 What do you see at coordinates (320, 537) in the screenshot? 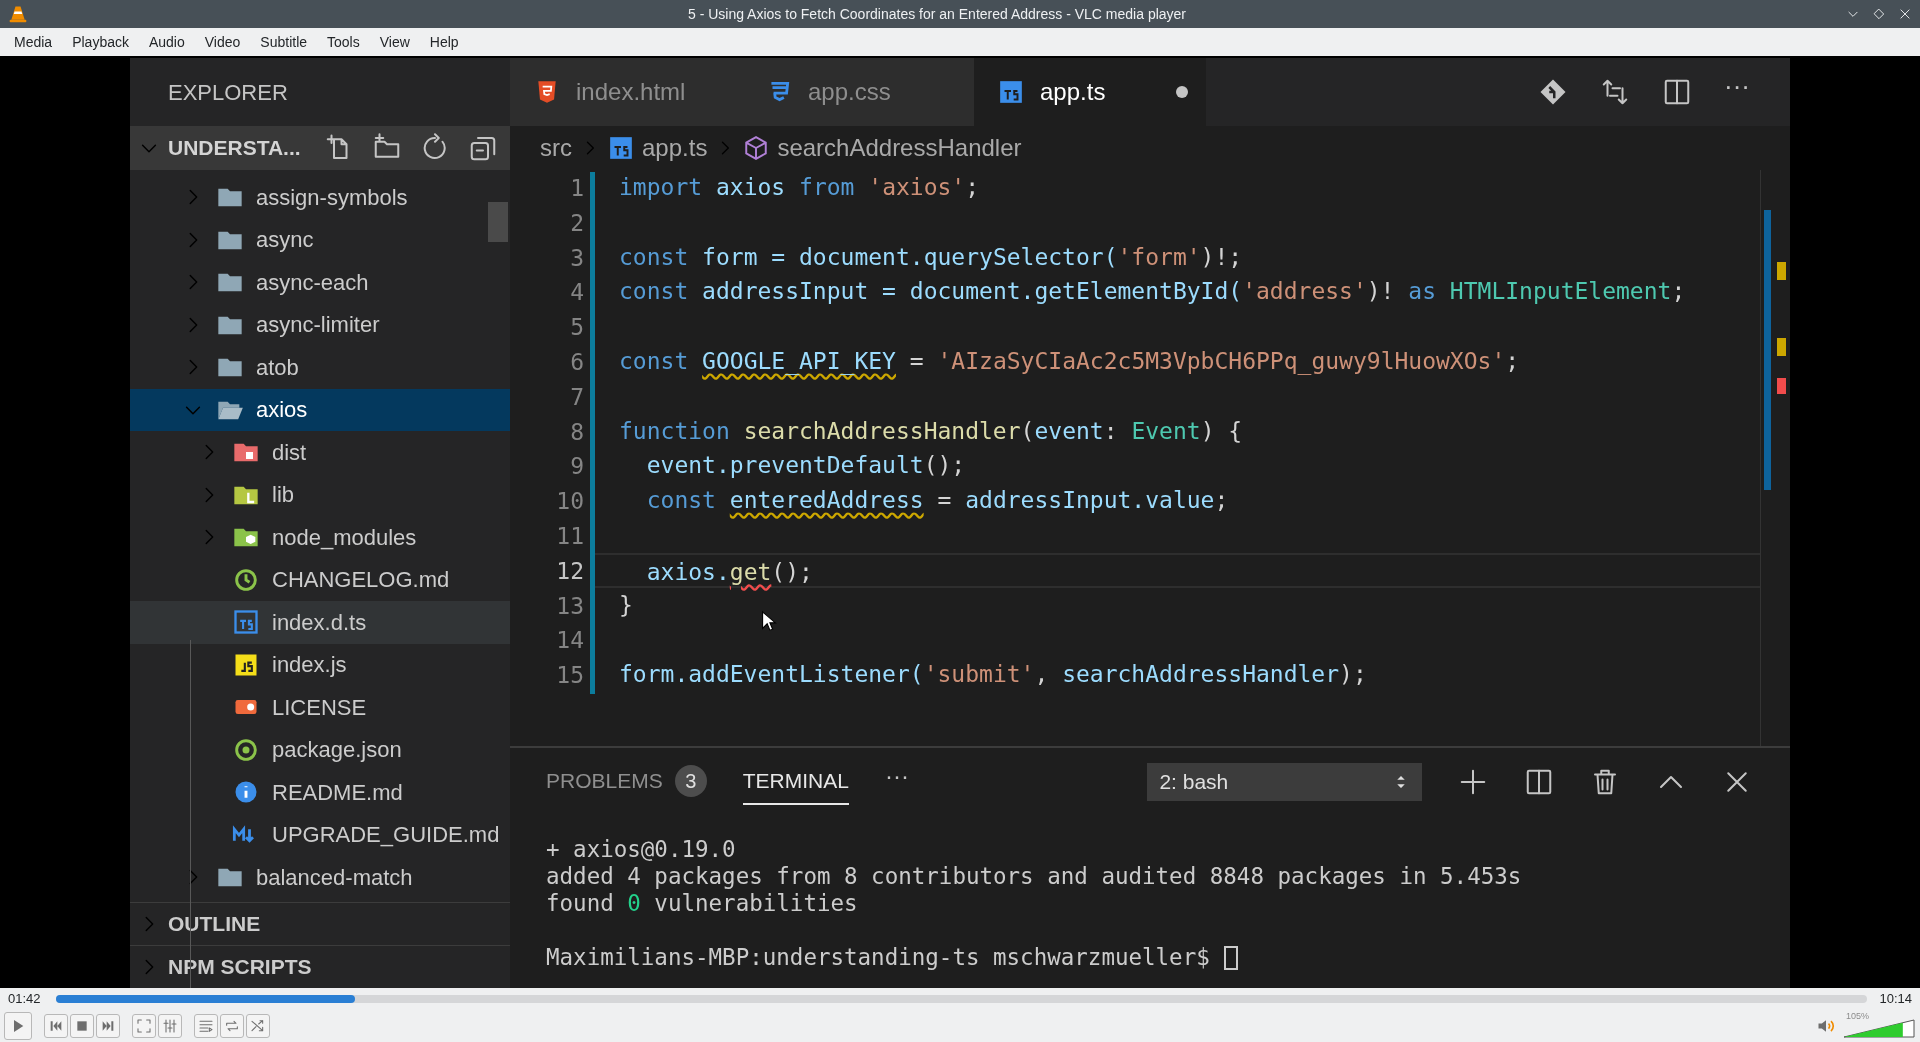
I see `tree-item: node_modules` at bounding box center [320, 537].